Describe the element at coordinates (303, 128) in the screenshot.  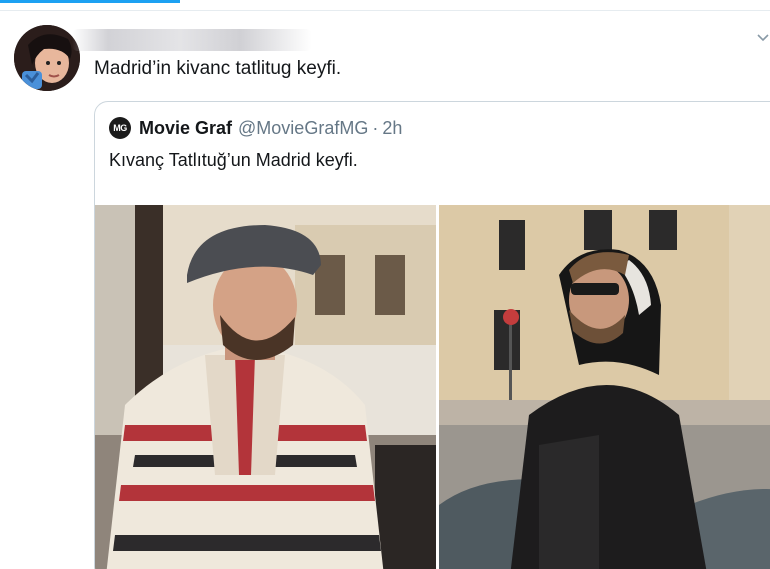
I see `quoted-author-handle: @MovieGrafMG` at that location.